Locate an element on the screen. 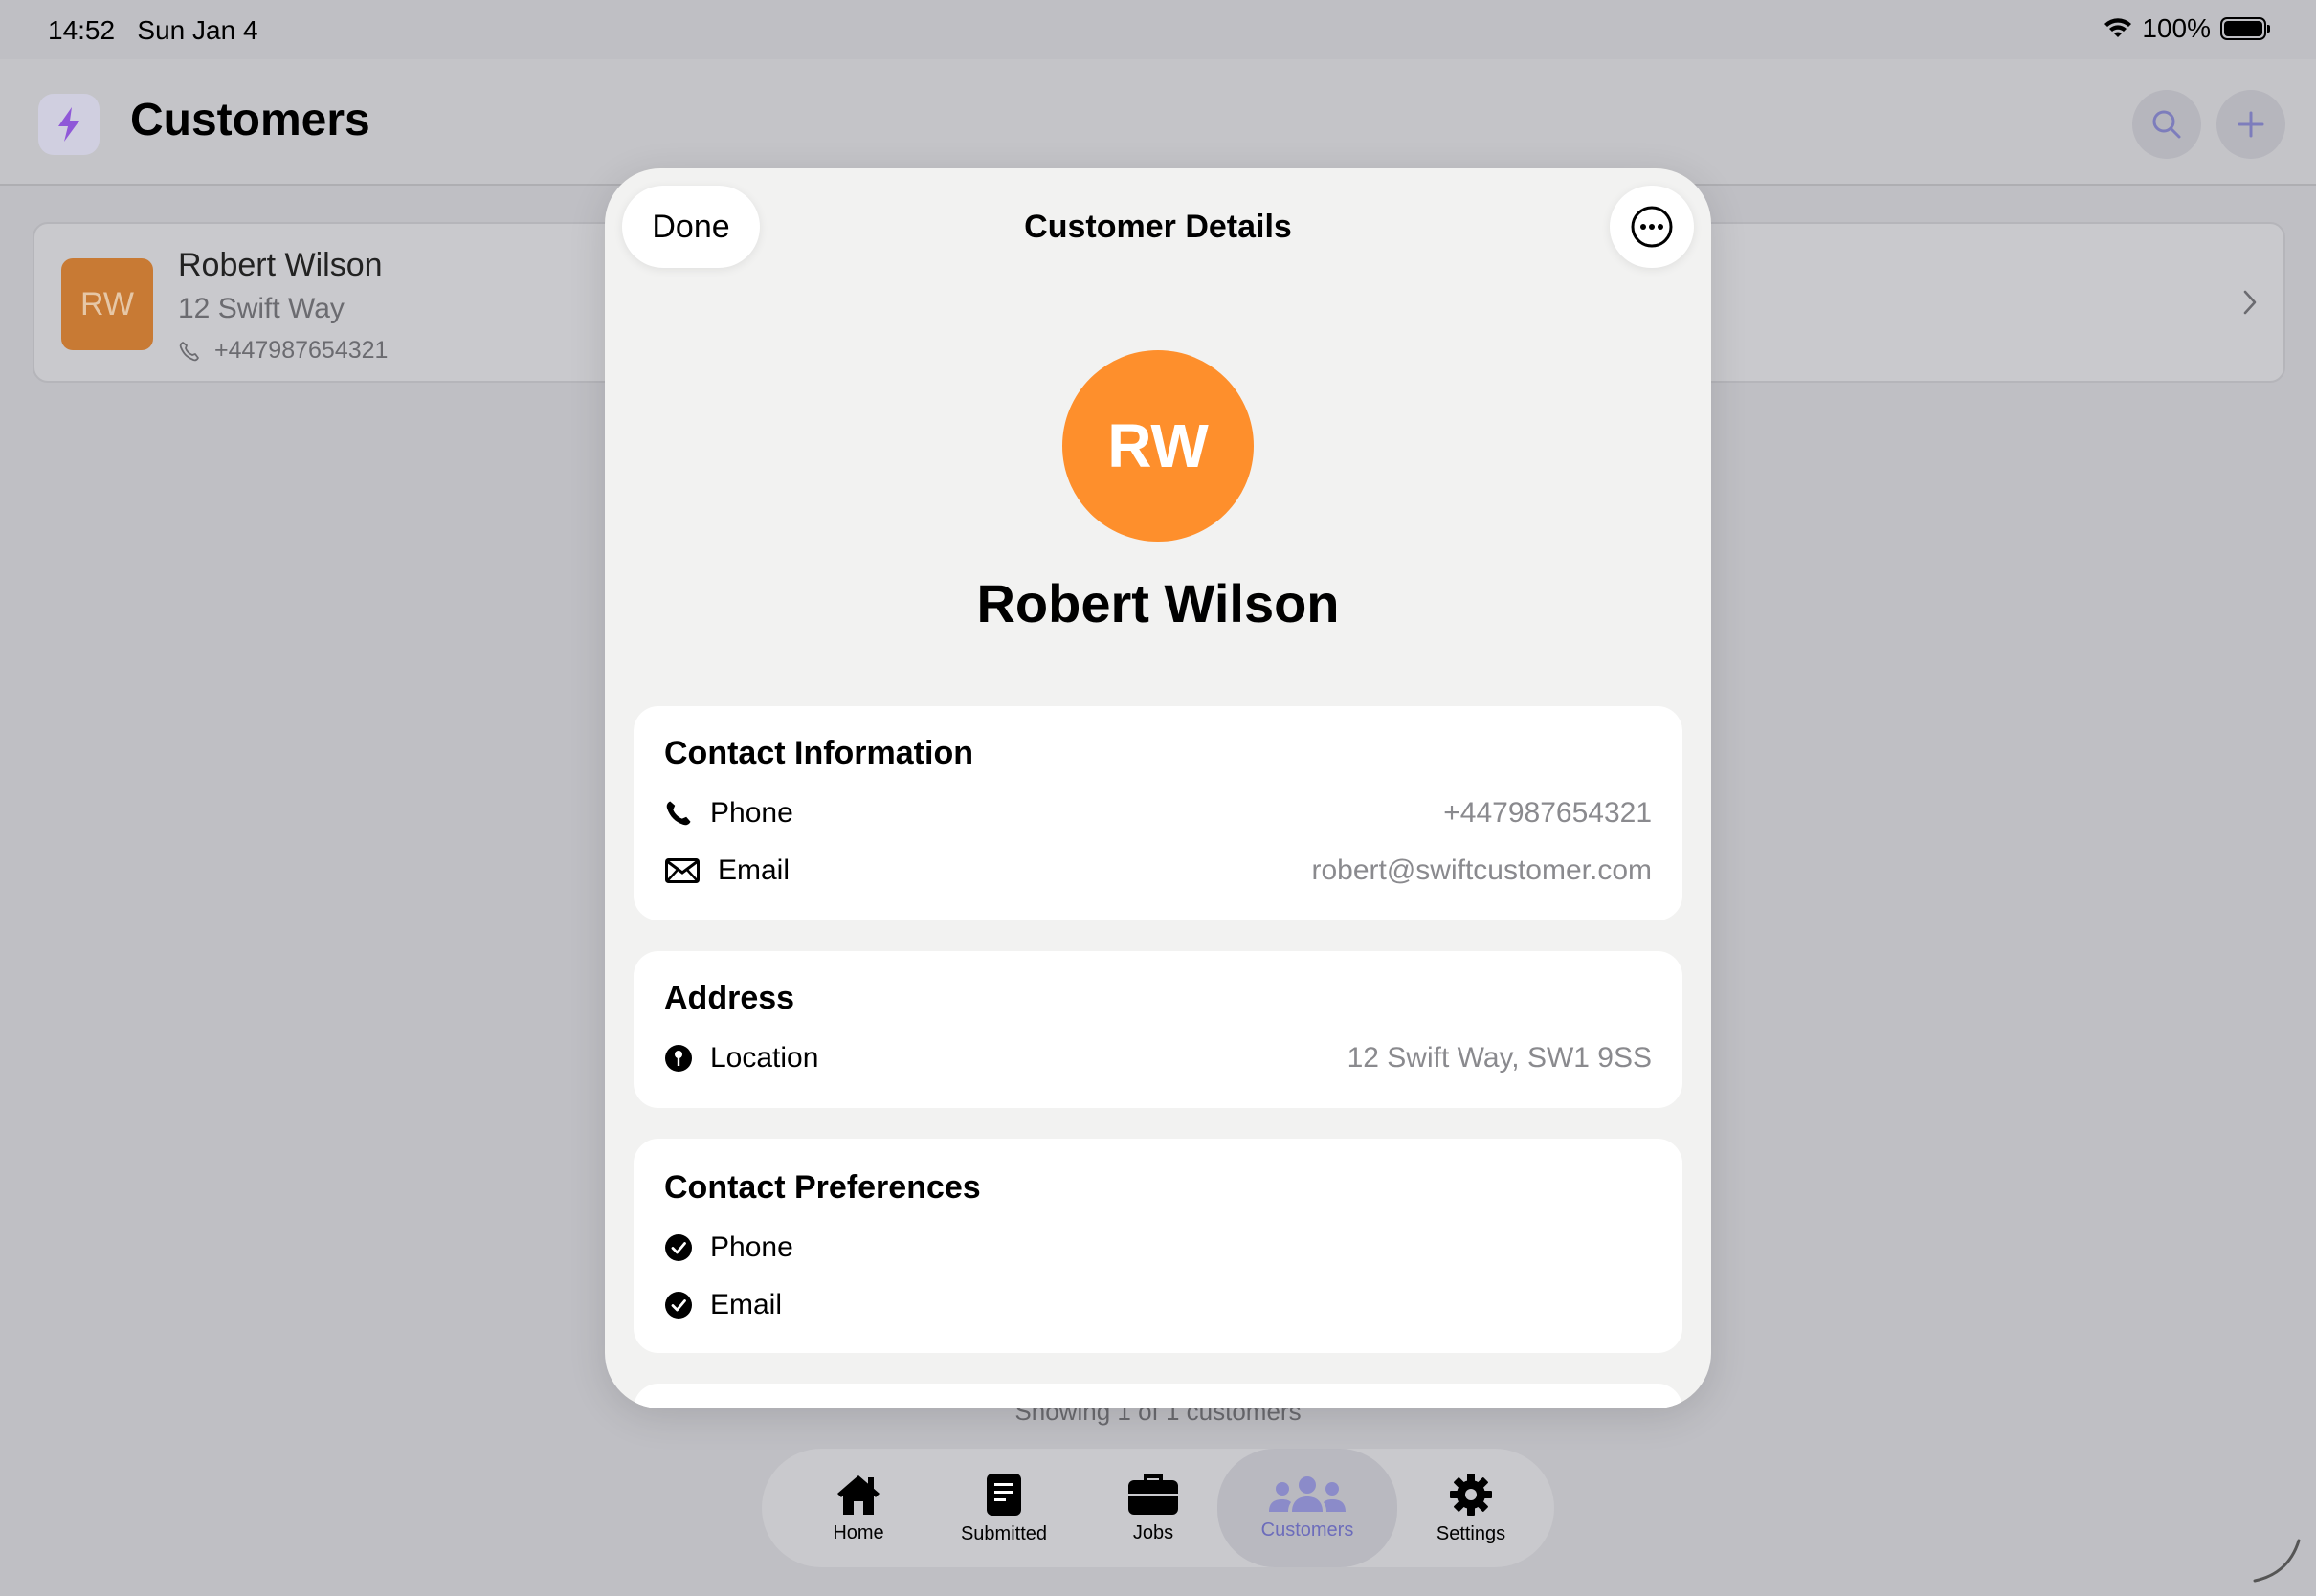 The height and width of the screenshot is (1596, 2316). tab-label: Submitted is located at coordinates (1004, 1533).